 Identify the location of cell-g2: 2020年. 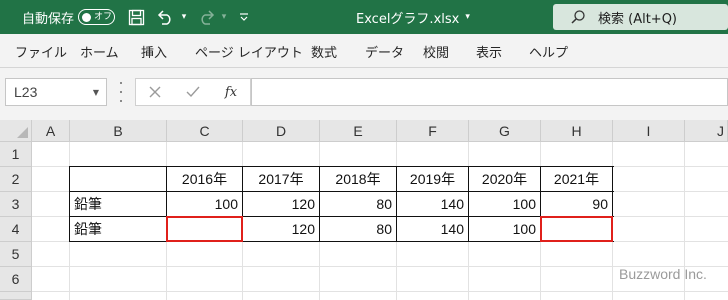
(504, 179).